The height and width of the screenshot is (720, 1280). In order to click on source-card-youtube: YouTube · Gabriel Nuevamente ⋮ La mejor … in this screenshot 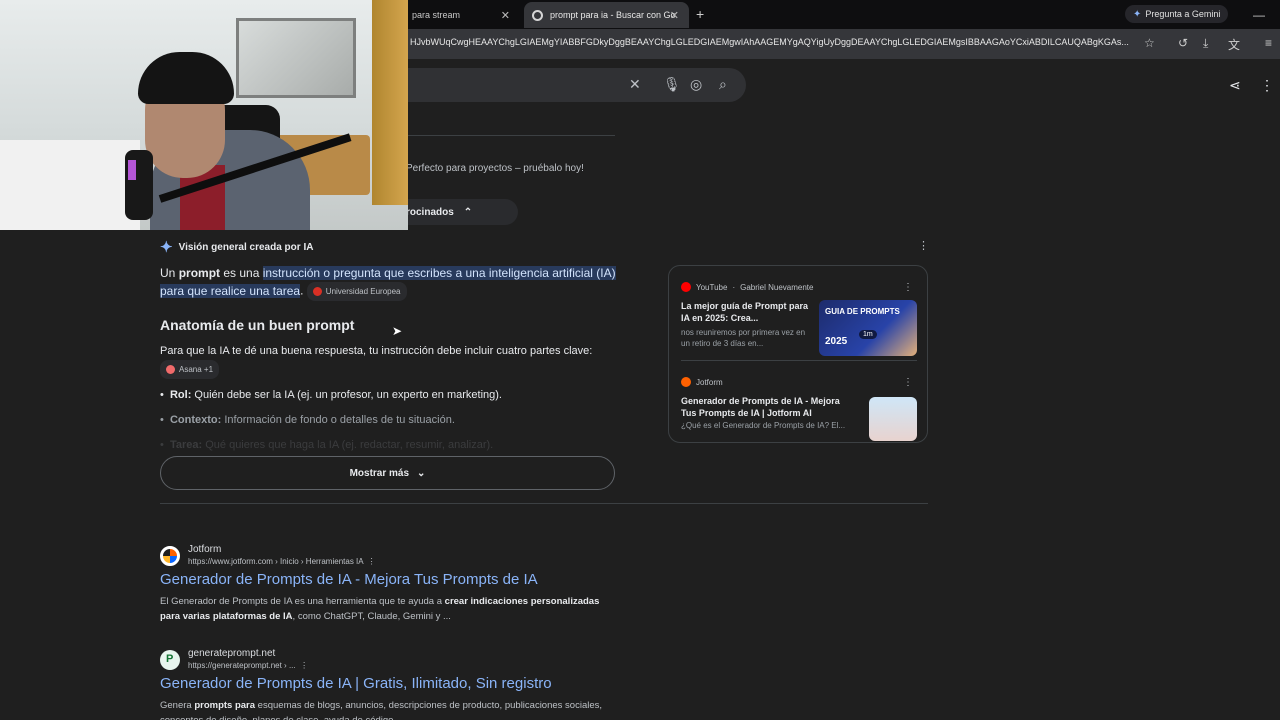, I will do `click(799, 319)`.